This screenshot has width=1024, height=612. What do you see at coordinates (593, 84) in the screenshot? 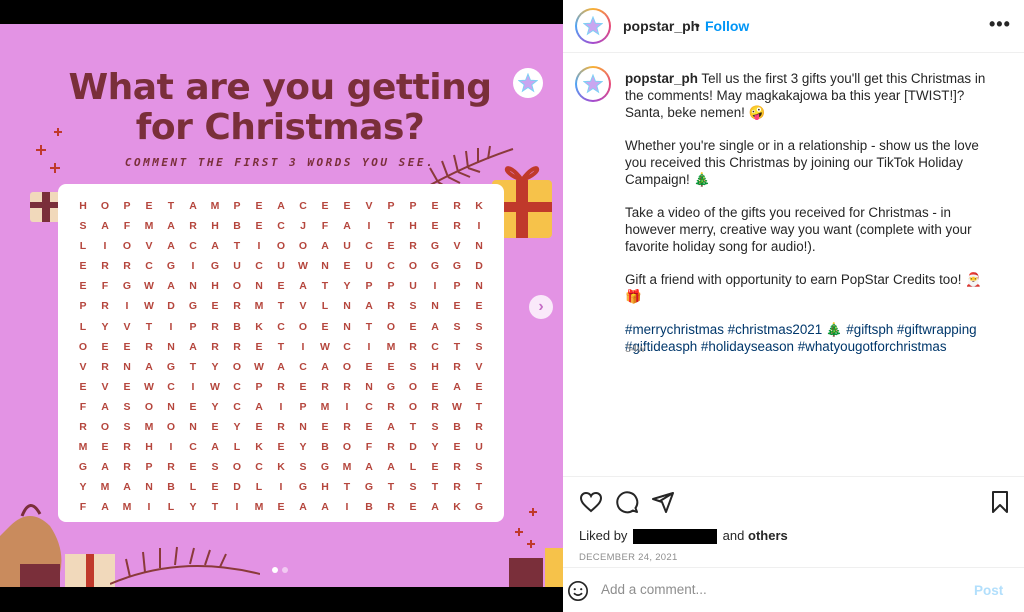
I see `caption-avatar` at bounding box center [593, 84].